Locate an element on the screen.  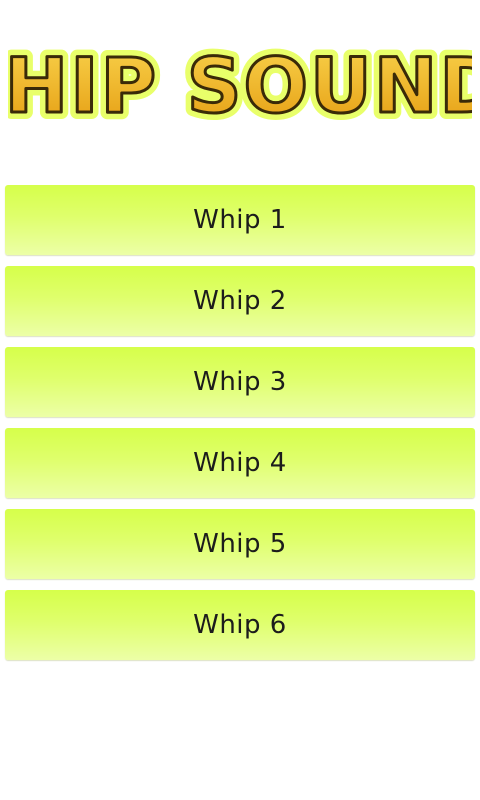
whip-6-label: Whip 6 is located at coordinates (240, 625).